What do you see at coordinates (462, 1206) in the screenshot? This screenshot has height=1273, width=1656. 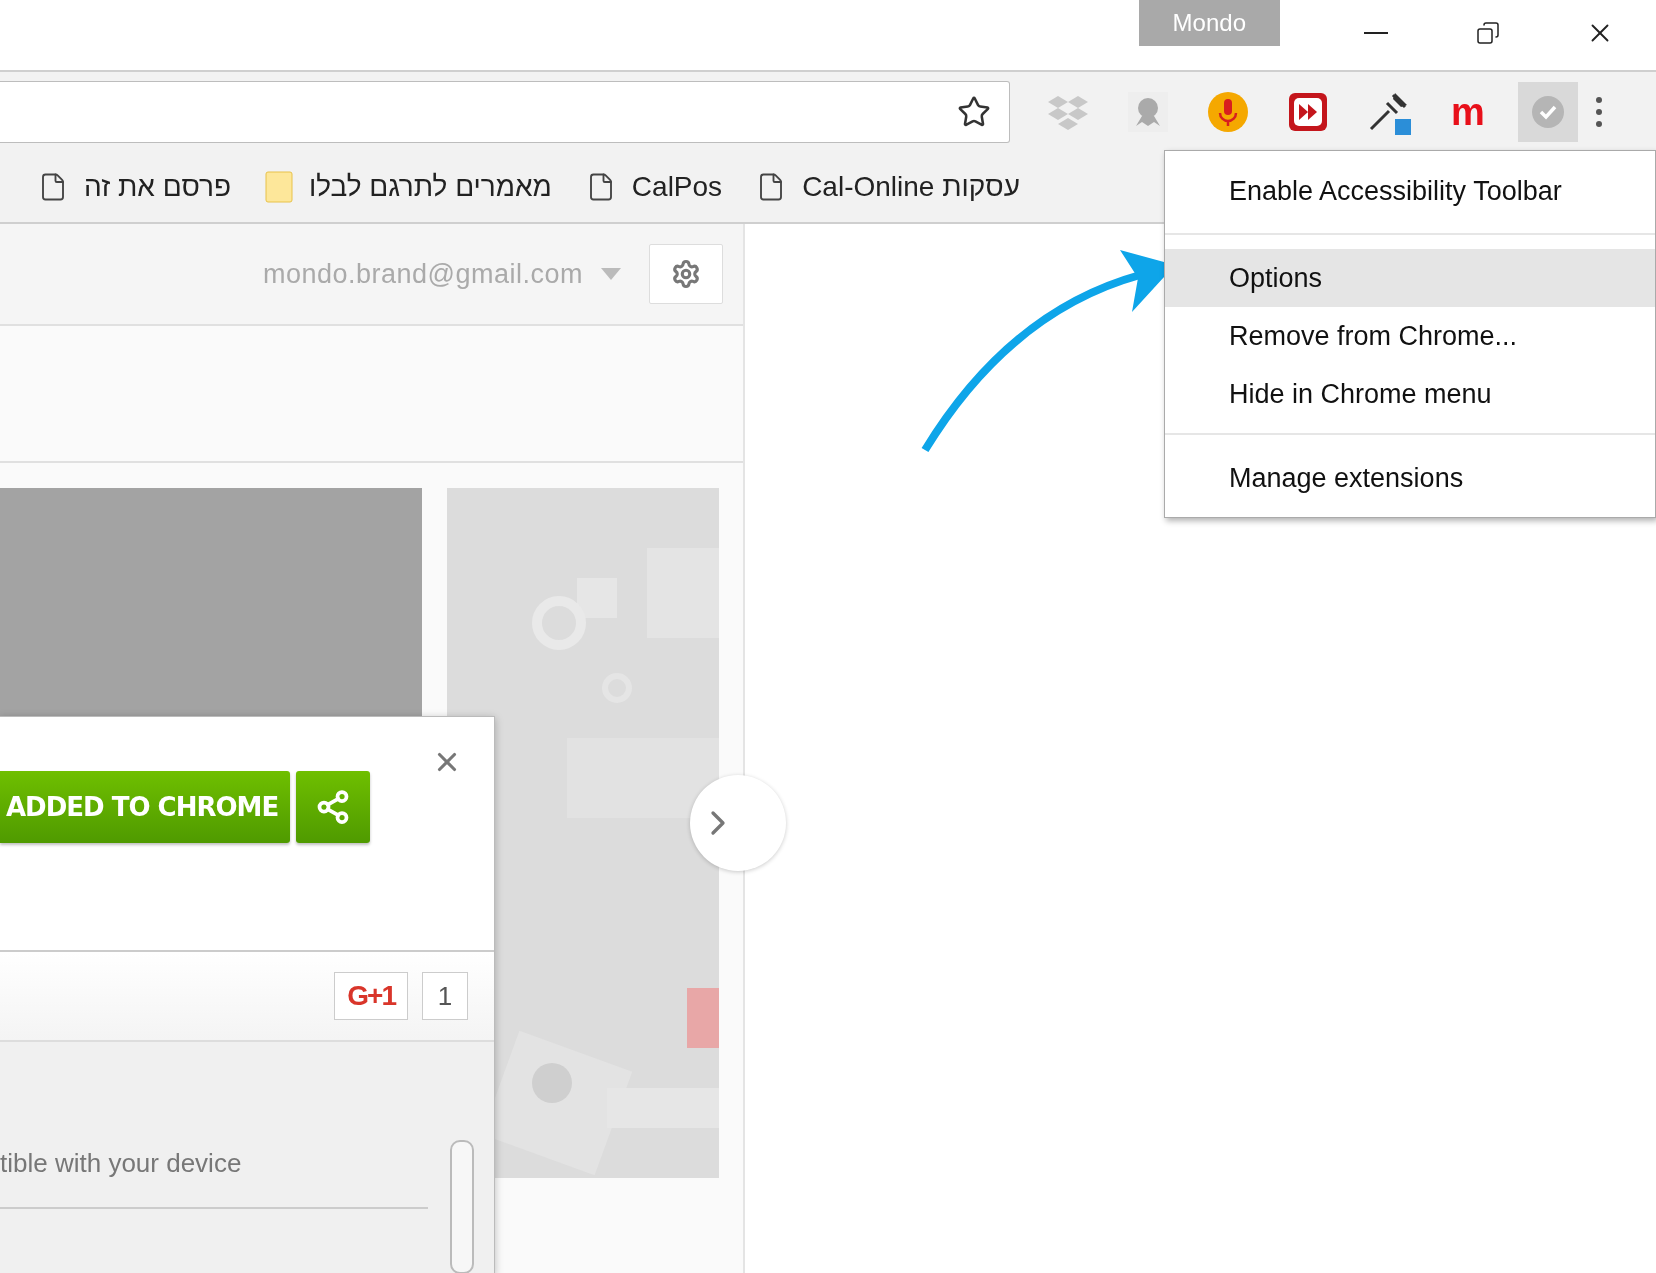 I see `scrollbar` at bounding box center [462, 1206].